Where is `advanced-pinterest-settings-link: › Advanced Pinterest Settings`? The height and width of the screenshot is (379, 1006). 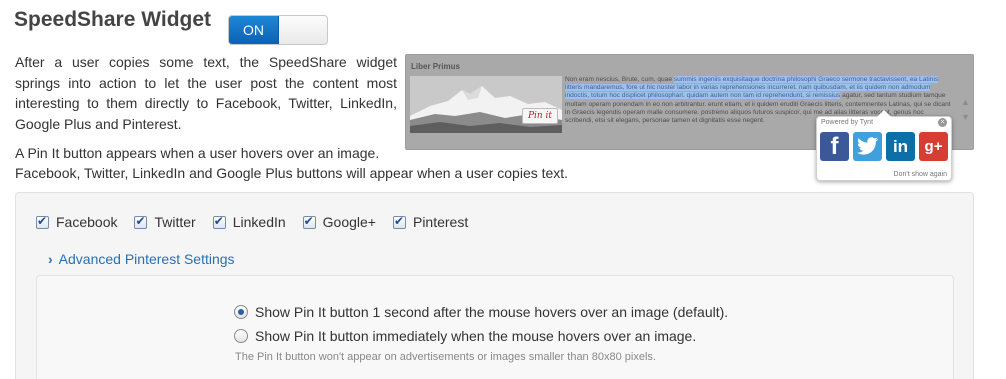
advanced-pinterest-settings-link: › Advanced Pinterest Settings is located at coordinates (141, 259).